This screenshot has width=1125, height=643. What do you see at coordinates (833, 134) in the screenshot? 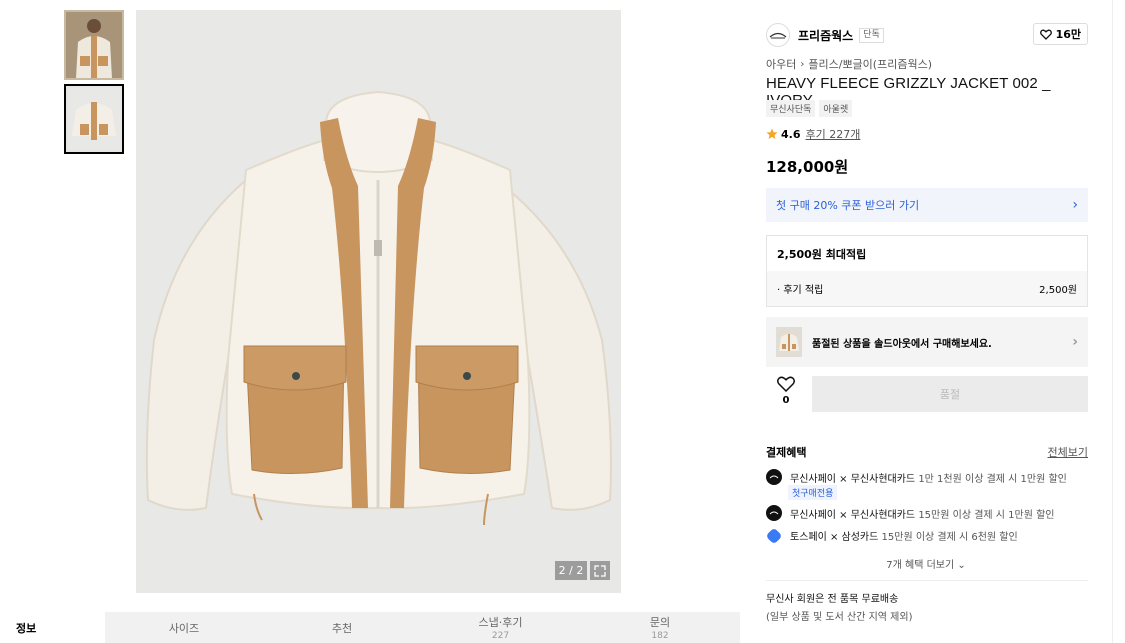
I see `review-link: 후기 227개` at bounding box center [833, 134].